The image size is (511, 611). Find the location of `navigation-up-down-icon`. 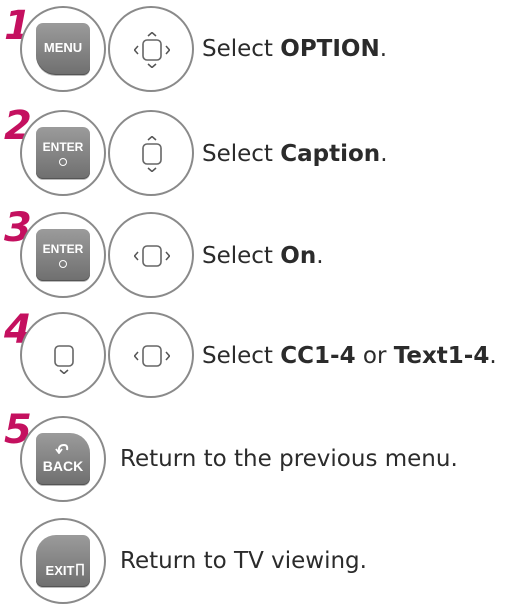

navigation-up-down-icon is located at coordinates (152, 154).